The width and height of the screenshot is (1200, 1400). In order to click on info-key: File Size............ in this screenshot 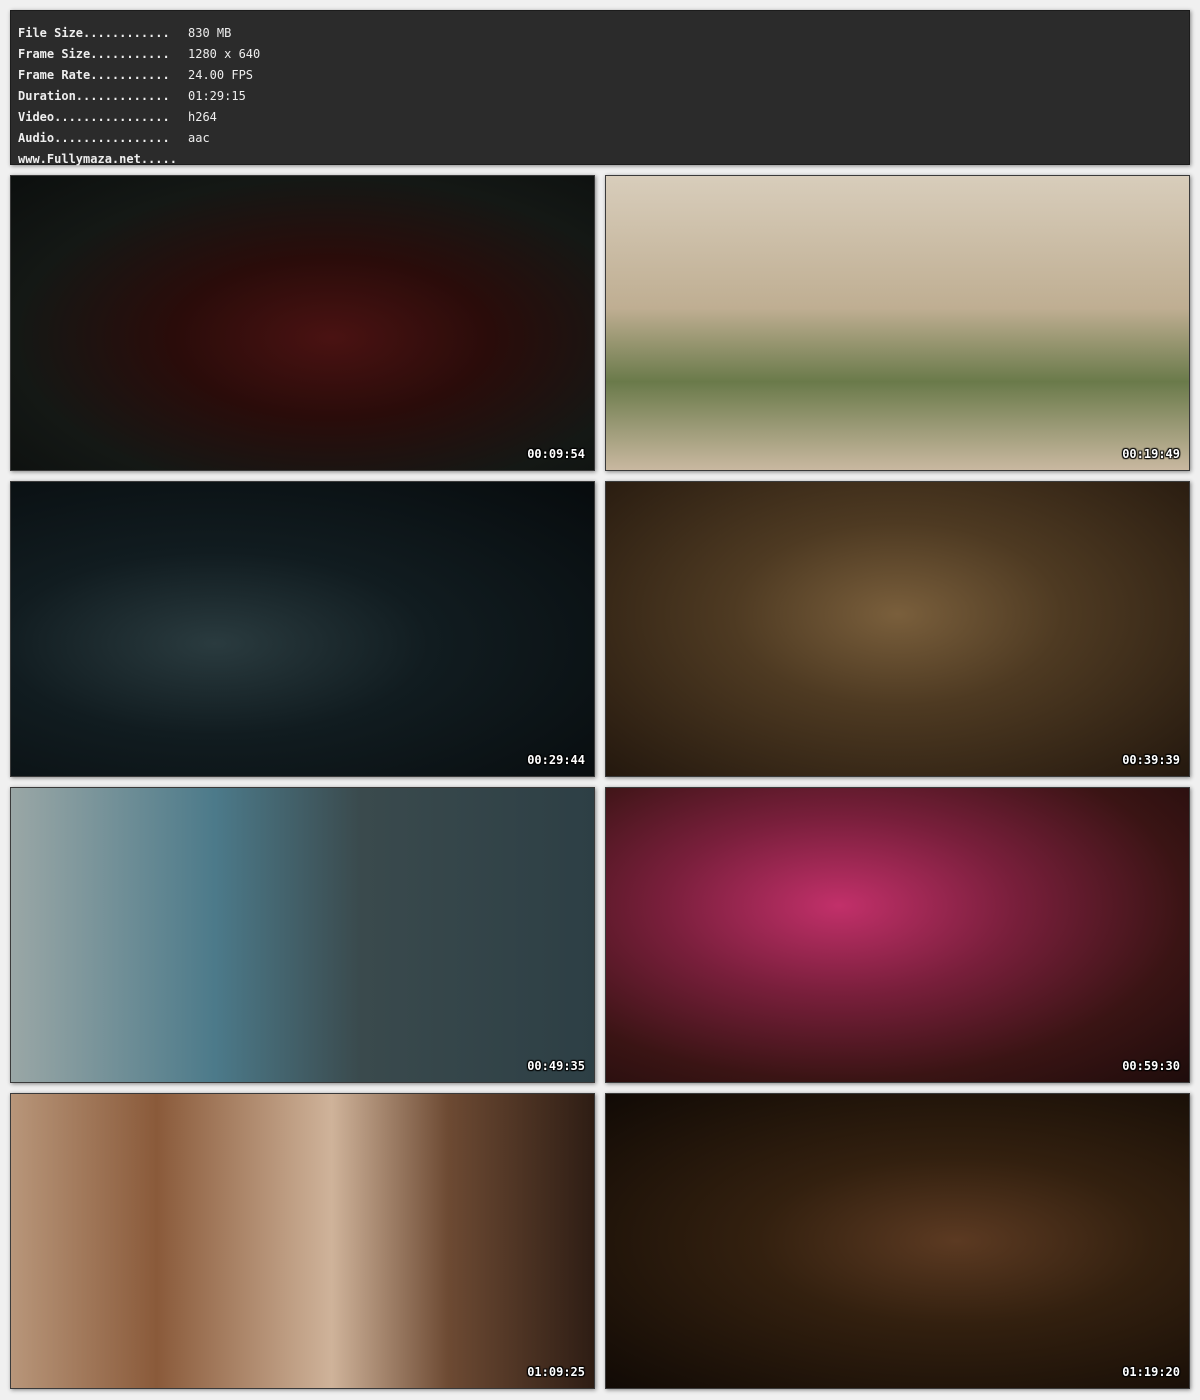, I will do `click(94, 33)`.